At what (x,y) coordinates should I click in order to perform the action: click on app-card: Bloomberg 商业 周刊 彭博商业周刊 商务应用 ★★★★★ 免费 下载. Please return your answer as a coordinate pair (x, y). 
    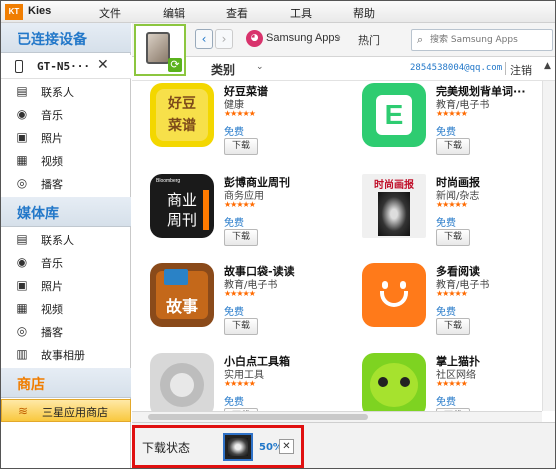
    Looking at the image, I should click on (237, 212).